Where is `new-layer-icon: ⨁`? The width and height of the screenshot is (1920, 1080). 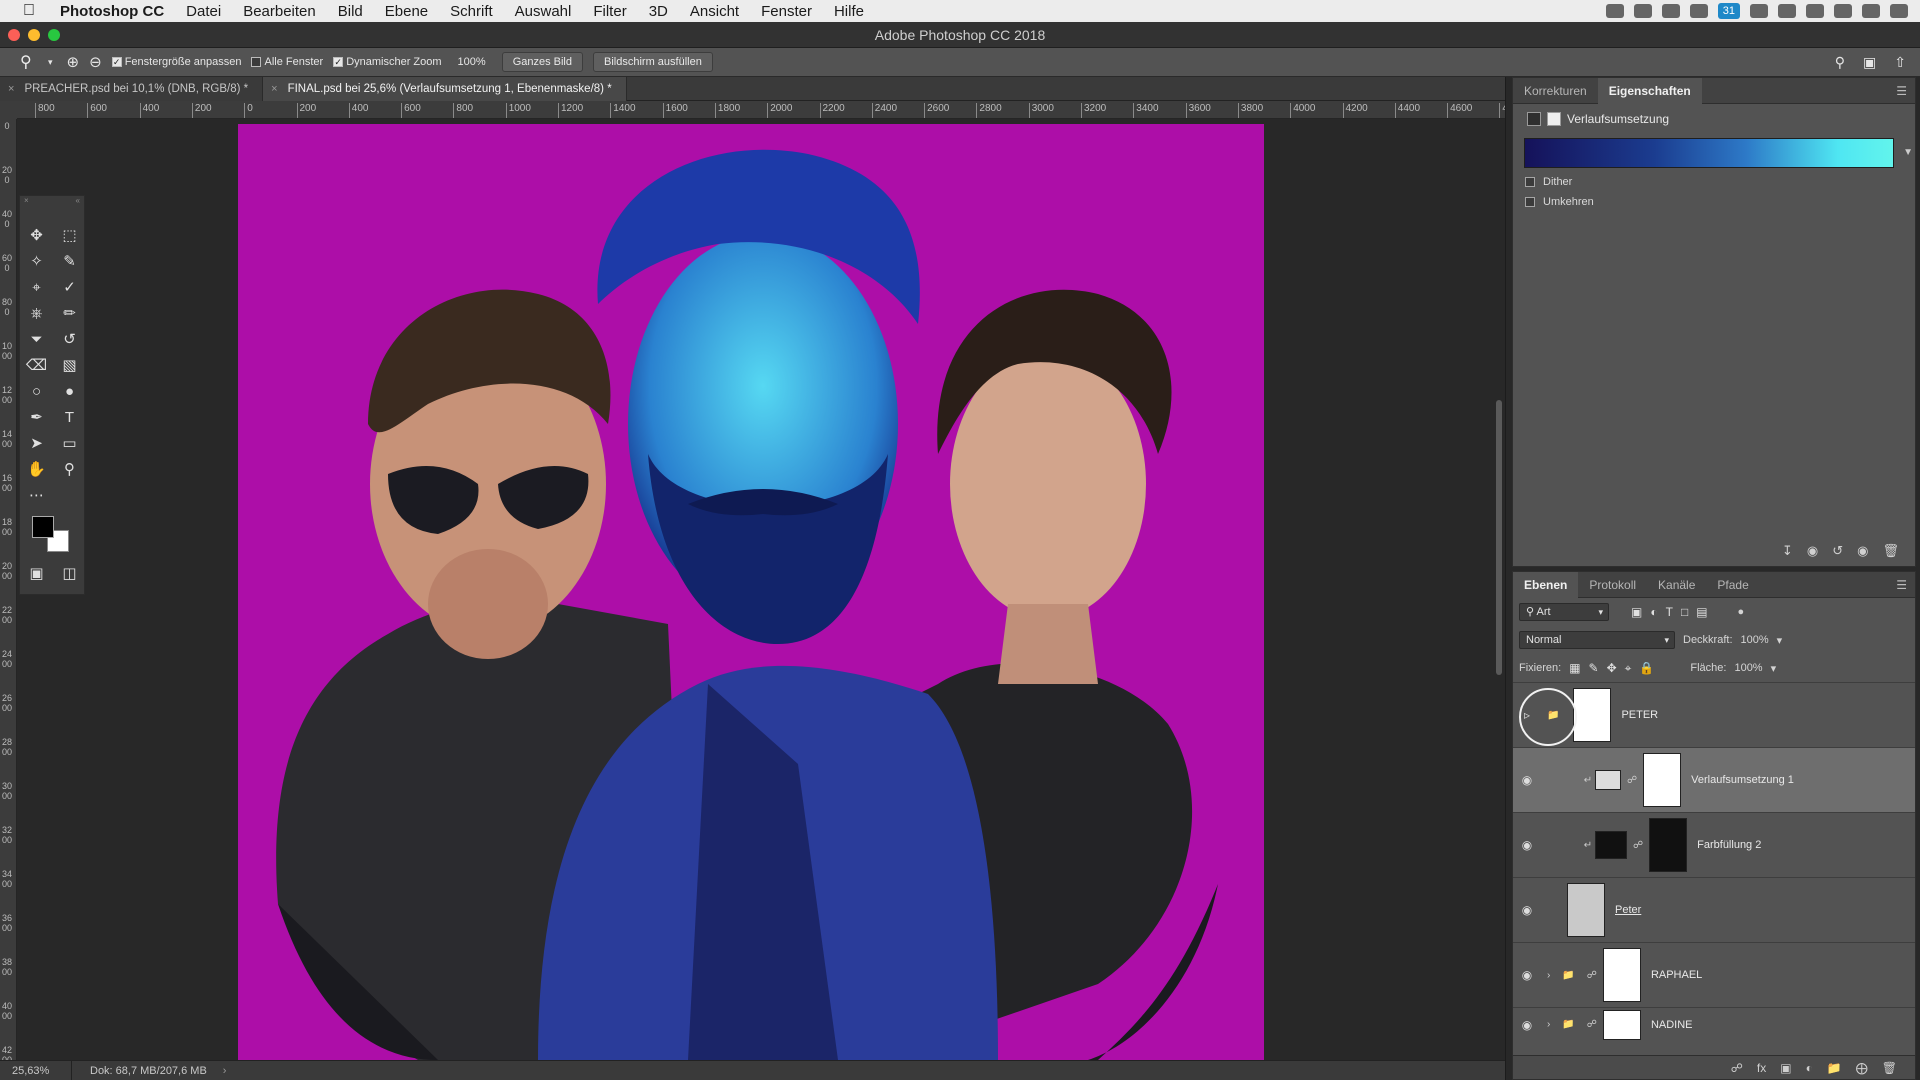
new-layer-icon: ⨁ is located at coordinates (1862, 1068).